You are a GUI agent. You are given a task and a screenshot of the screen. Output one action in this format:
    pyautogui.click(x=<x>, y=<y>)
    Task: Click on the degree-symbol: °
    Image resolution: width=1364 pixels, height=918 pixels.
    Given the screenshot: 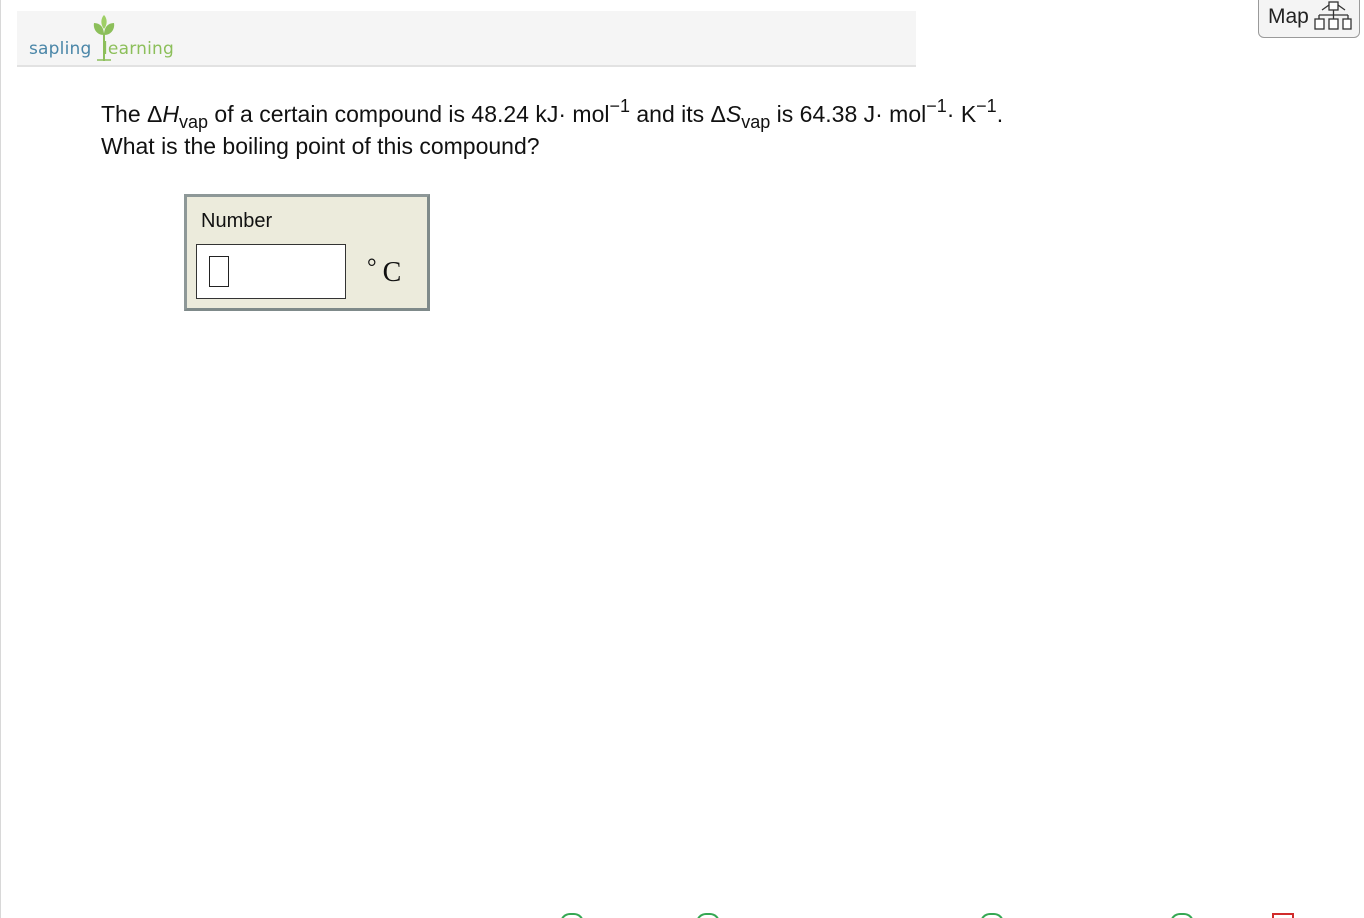 What is the action you would take?
    pyautogui.click(x=372, y=268)
    